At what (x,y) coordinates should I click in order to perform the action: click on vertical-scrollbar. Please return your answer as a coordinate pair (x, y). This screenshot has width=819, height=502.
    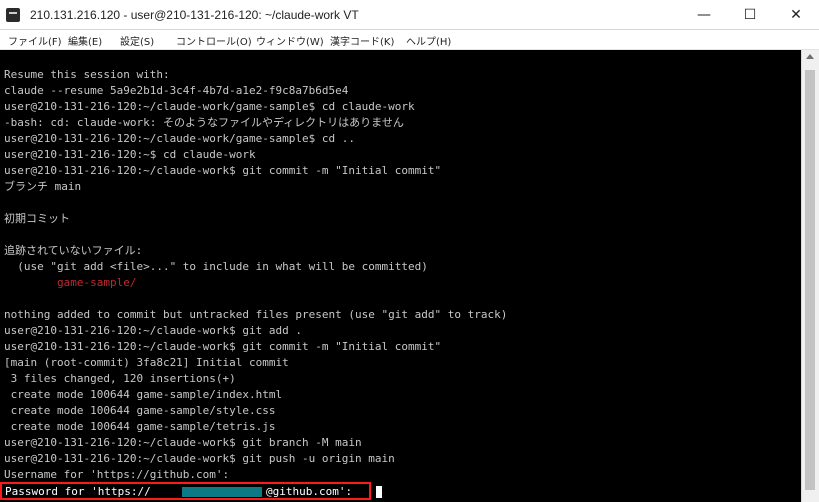
    Looking at the image, I should click on (810, 276).